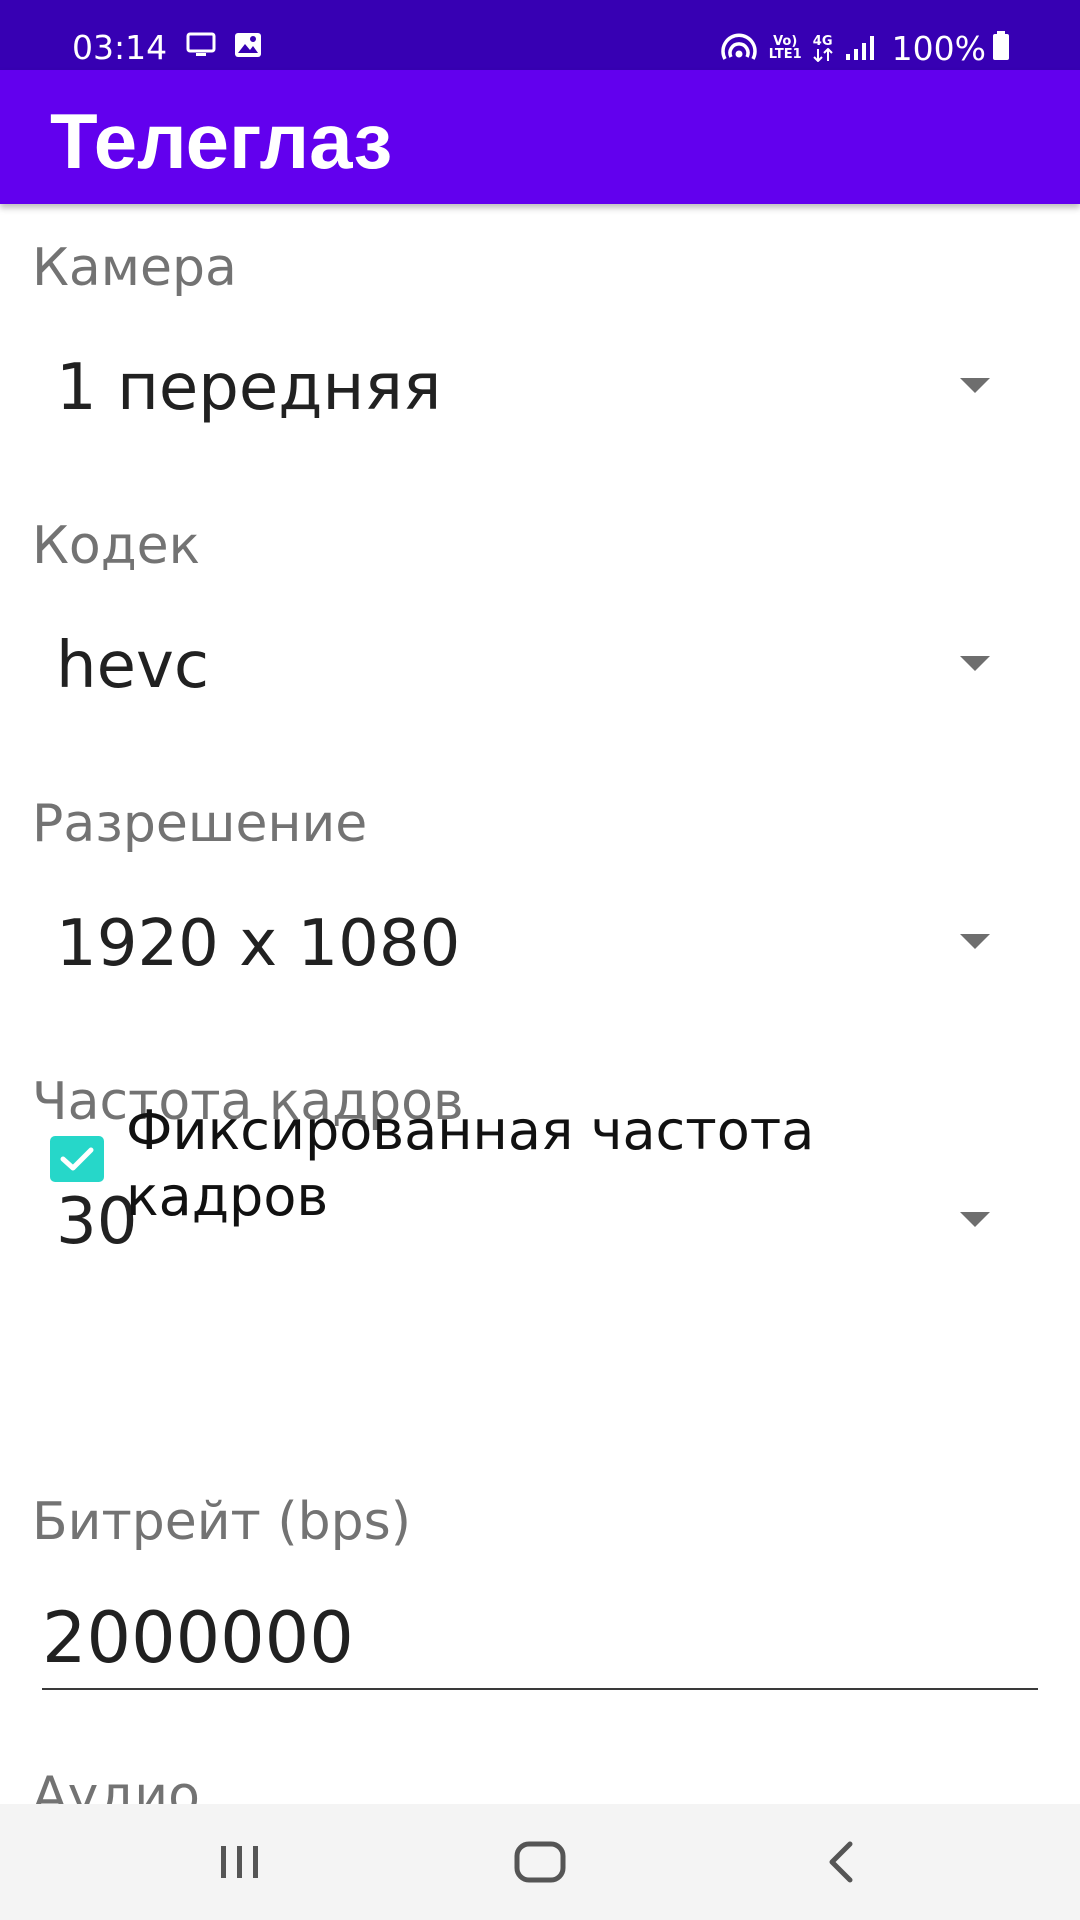 Image resolution: width=1080 pixels, height=1920 pixels. Describe the element at coordinates (132, 666) in the screenshot. I see `codec-value: hevc` at that location.